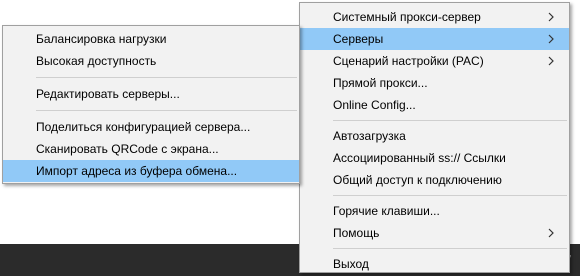 Image resolution: width=580 pixels, height=276 pixels. Describe the element at coordinates (356, 233) in the screenshot. I see `menu-item-label: Помощь` at that location.